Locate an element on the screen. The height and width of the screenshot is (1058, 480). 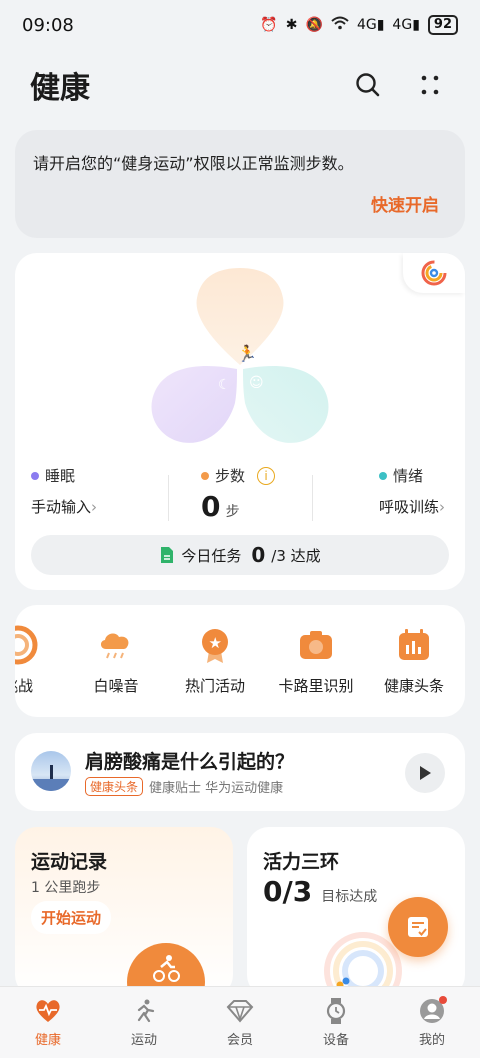
cloud-rain-icon is located at coordinates (114, 646).